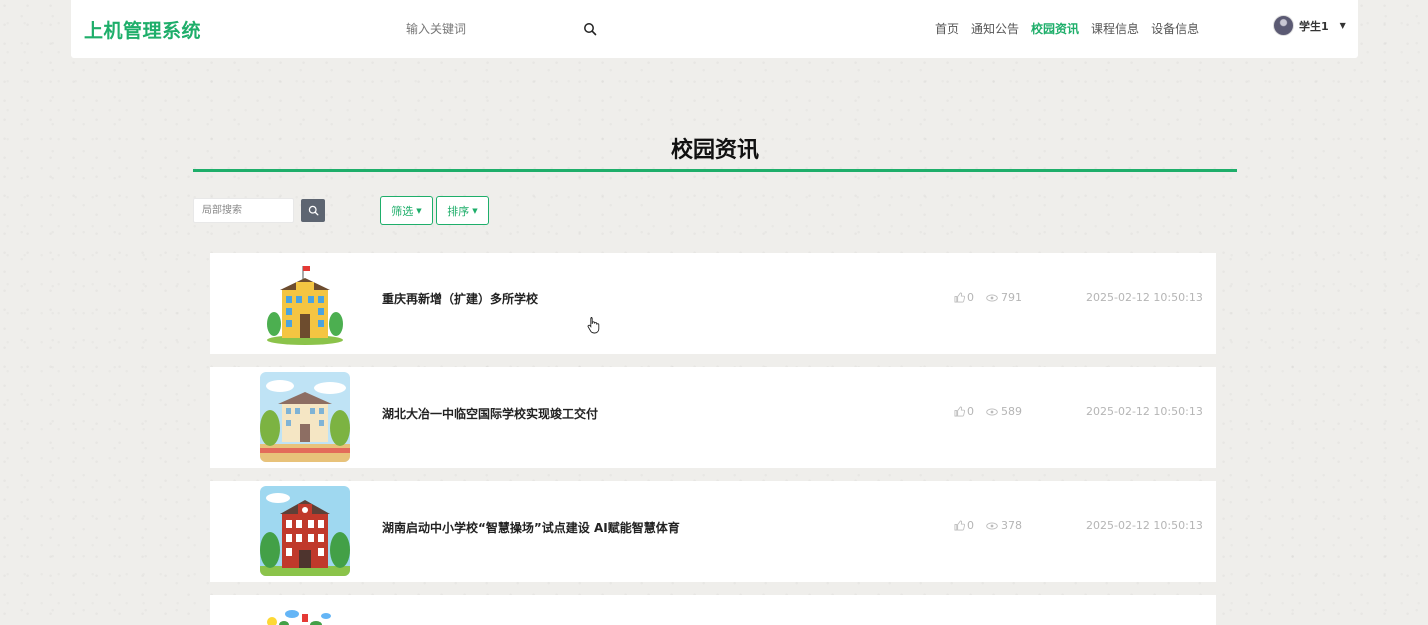 This screenshot has height=625, width=1428. I want to click on hand-cursor-icon, so click(594, 327).